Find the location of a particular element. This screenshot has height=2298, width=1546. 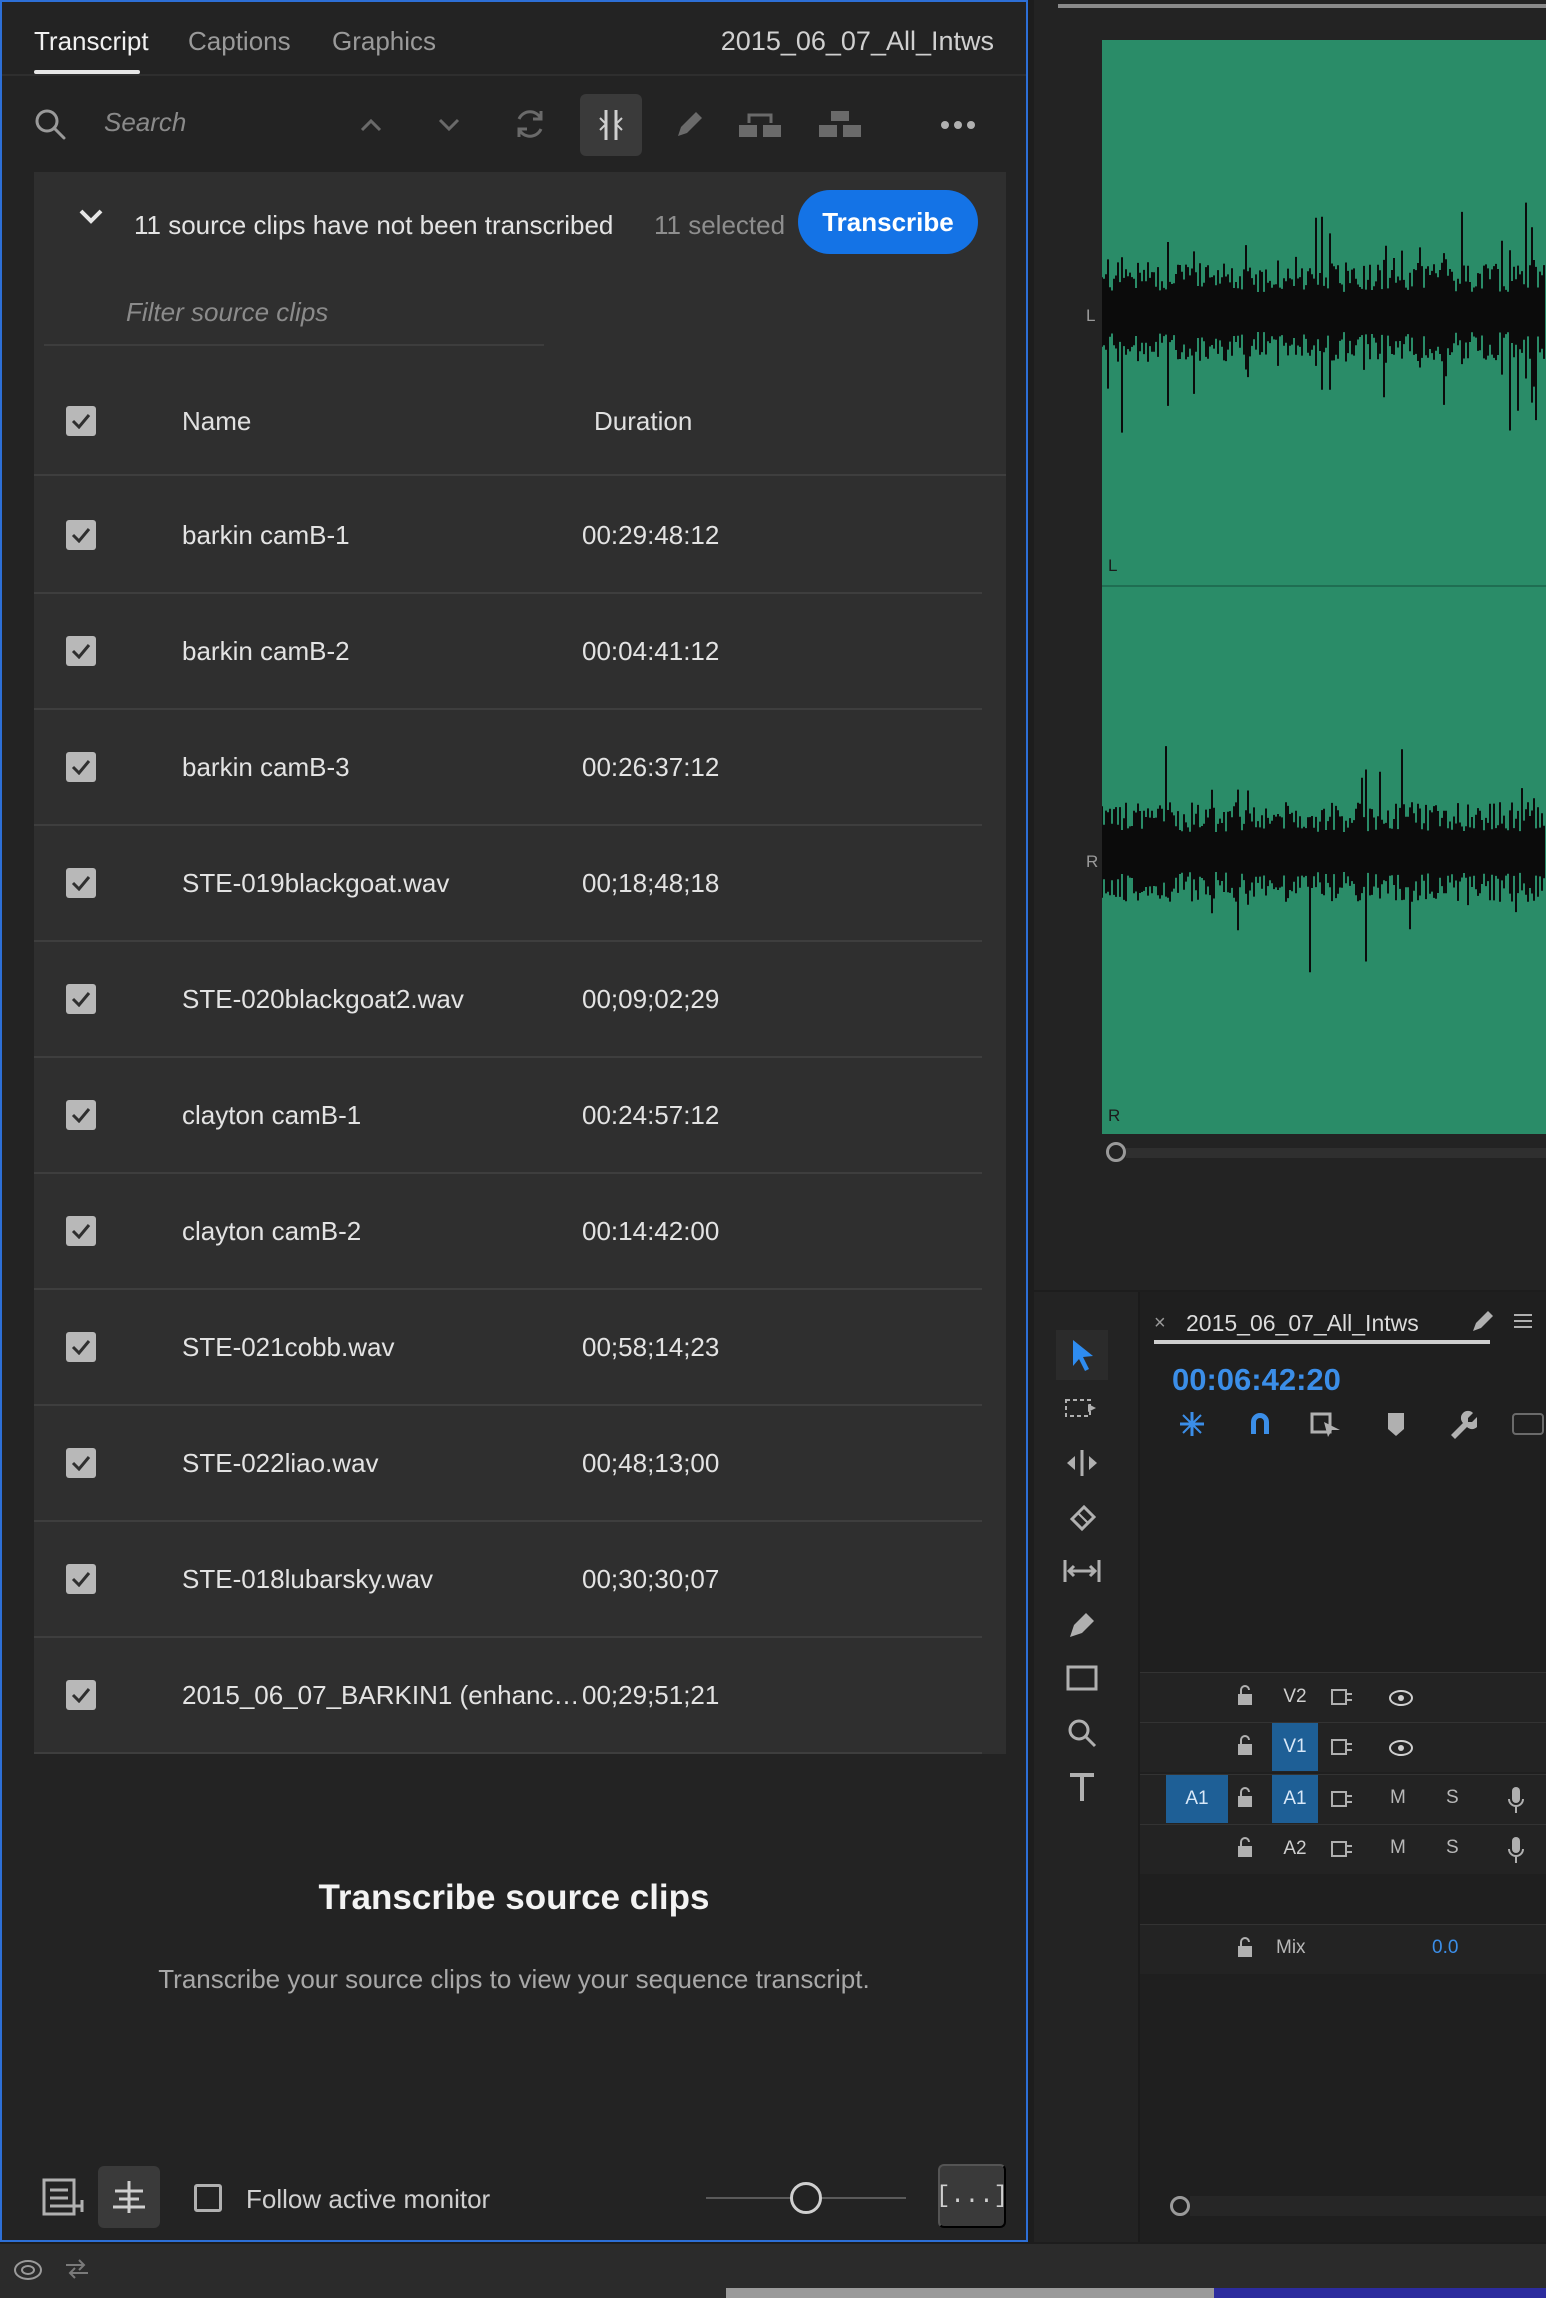

tab-transcript: Transcript is located at coordinates (91, 41).